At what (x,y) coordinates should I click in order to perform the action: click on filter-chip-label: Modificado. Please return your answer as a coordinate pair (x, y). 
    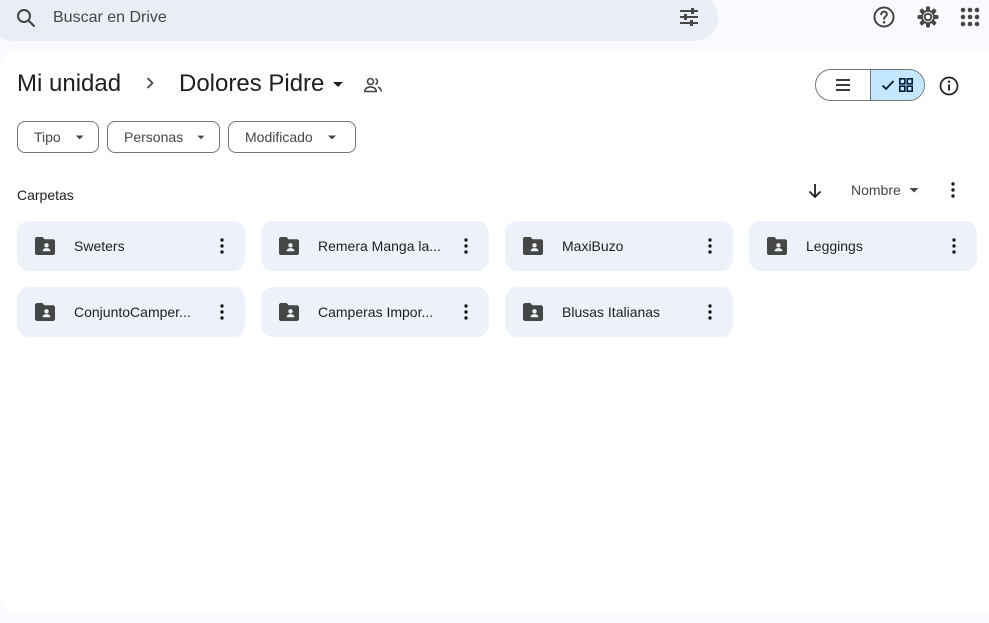
    Looking at the image, I should click on (279, 137).